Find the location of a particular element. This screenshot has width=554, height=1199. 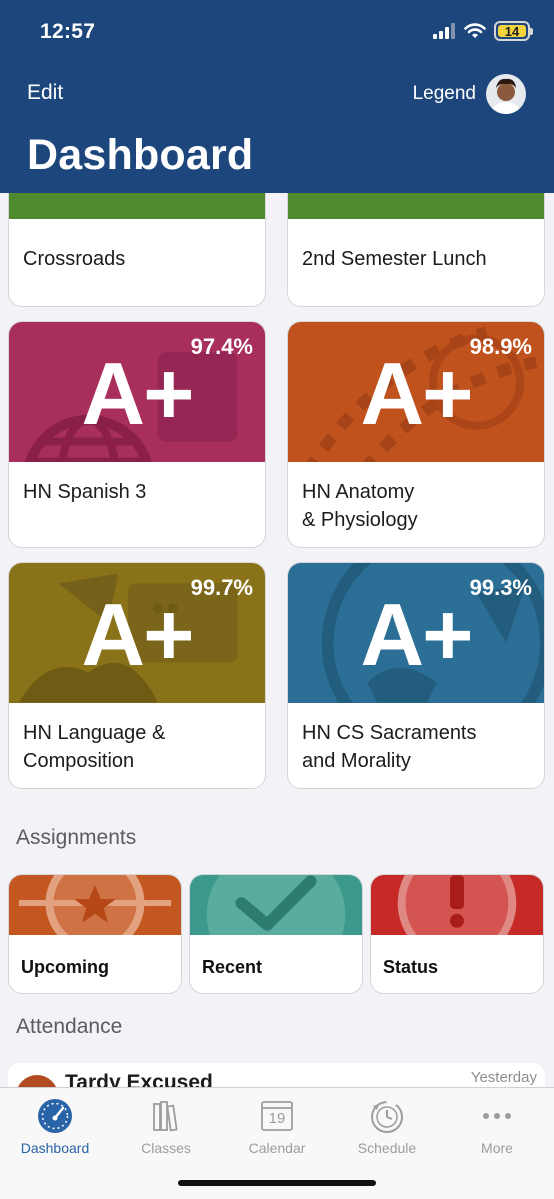

attendance-heading: Attendance is located at coordinates (69, 1026).